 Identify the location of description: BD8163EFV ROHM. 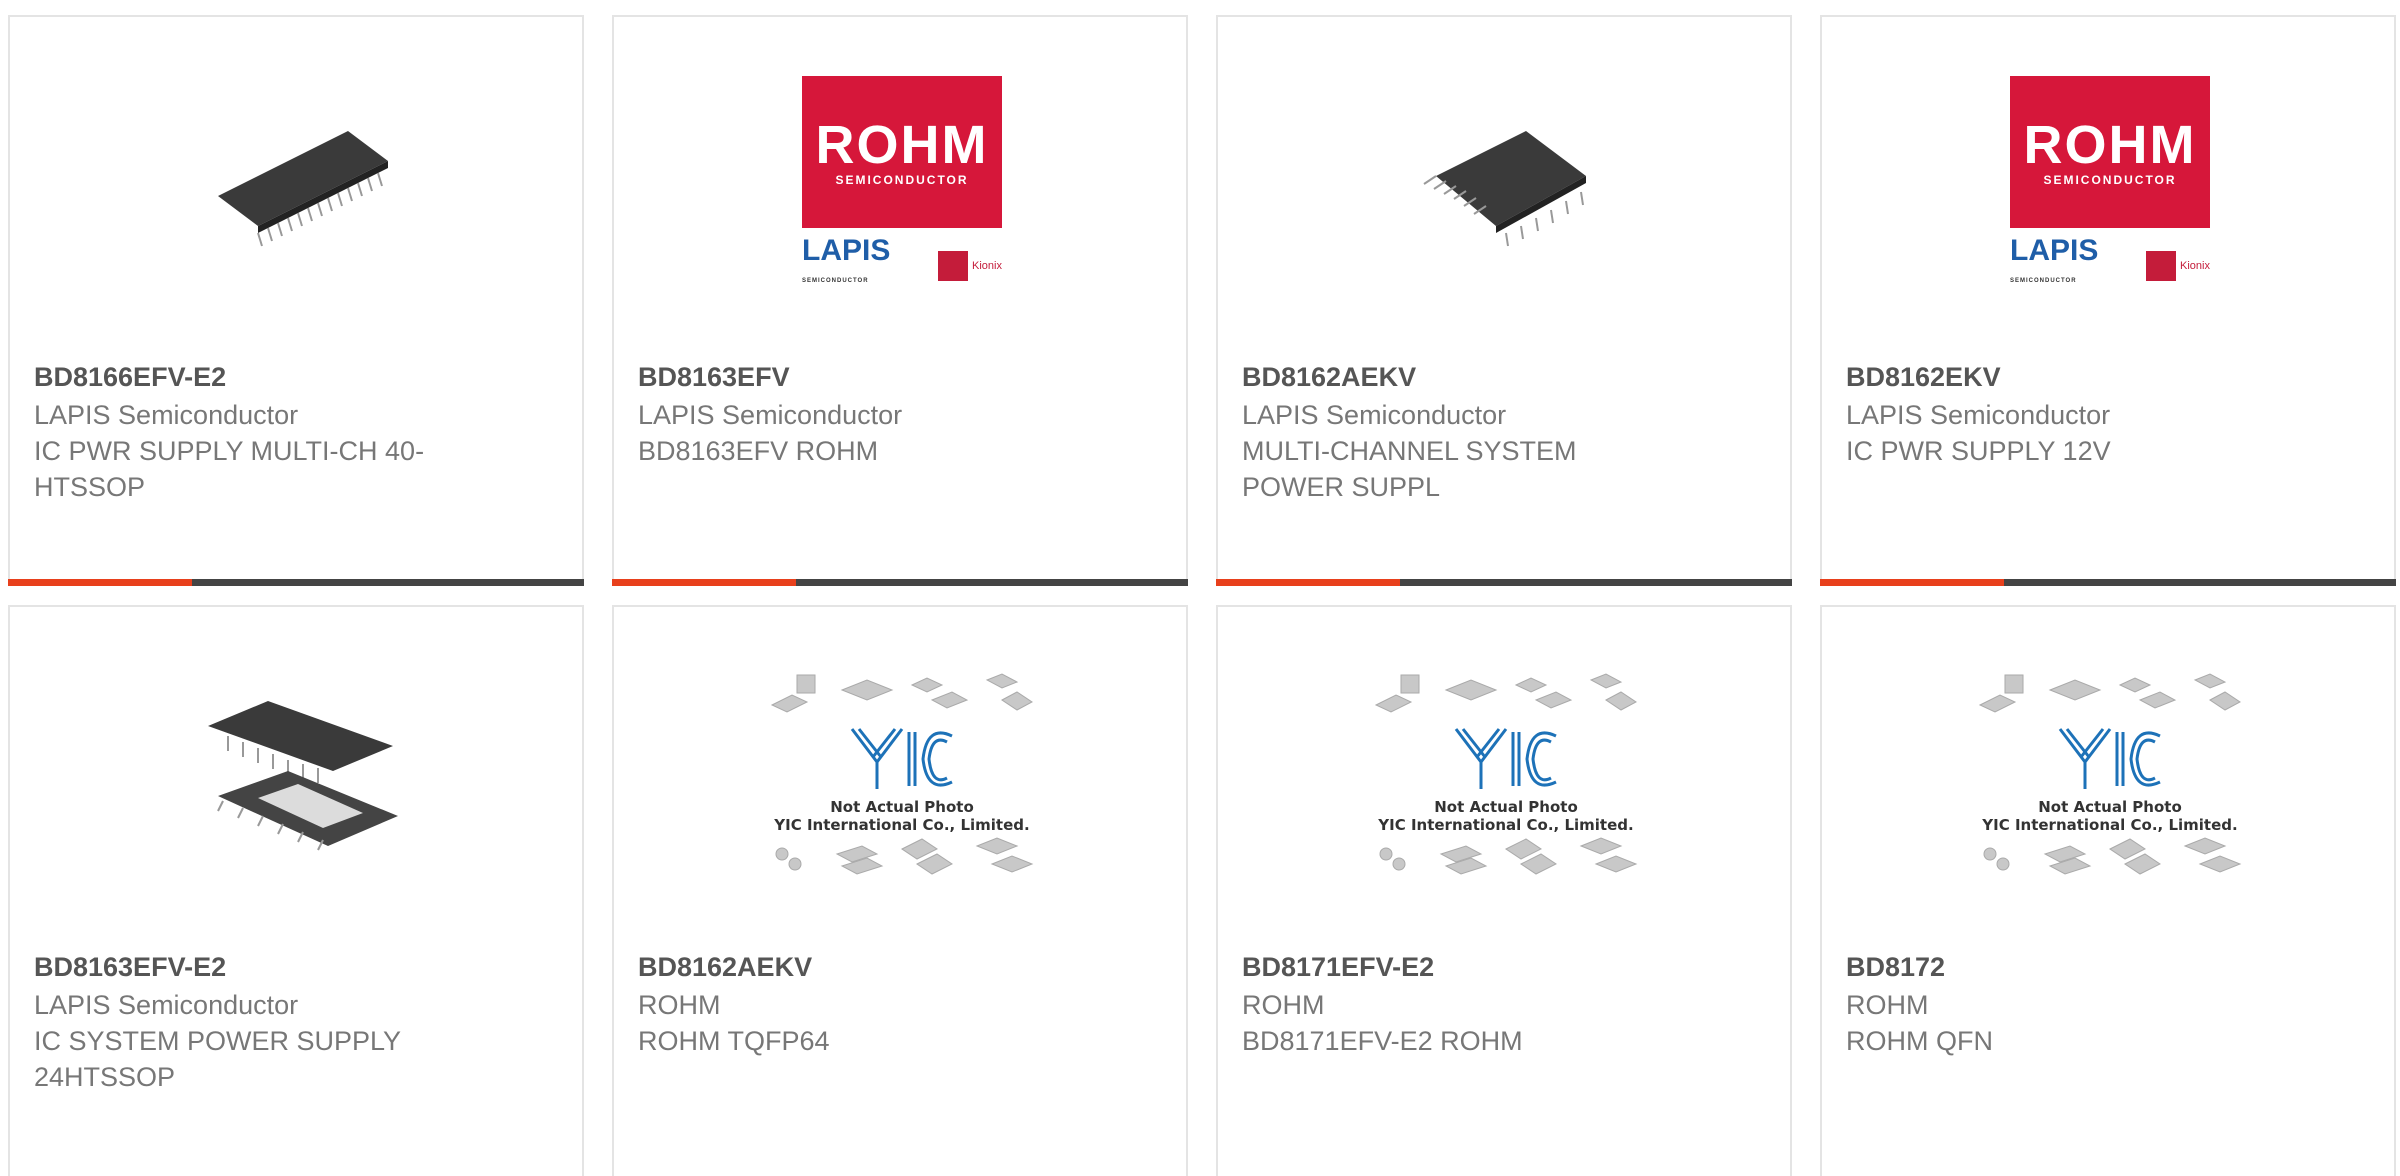
(758, 451).